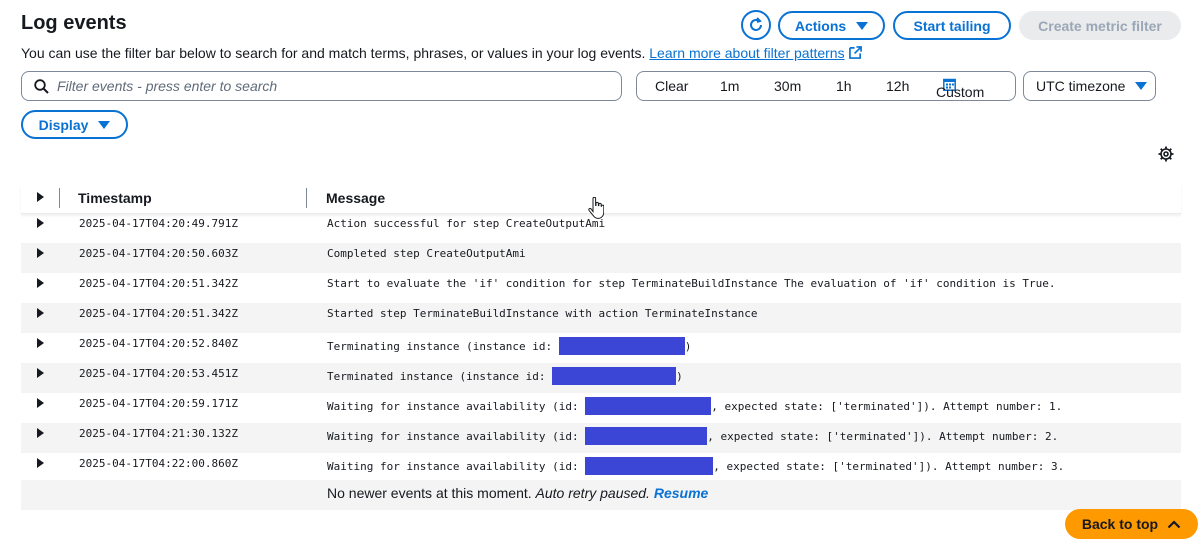 This screenshot has height=539, width=1200. Describe the element at coordinates (505, 376) in the screenshot. I see `row-message: Terminated instance (instance id: )` at that location.